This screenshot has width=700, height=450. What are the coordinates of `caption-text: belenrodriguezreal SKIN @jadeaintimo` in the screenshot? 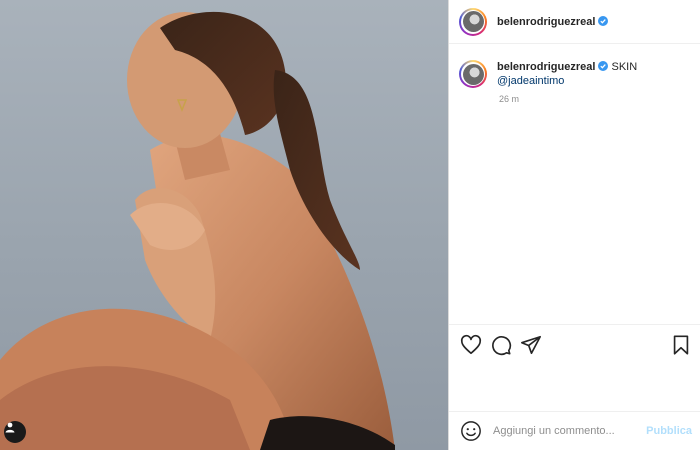 It's located at (567, 74).